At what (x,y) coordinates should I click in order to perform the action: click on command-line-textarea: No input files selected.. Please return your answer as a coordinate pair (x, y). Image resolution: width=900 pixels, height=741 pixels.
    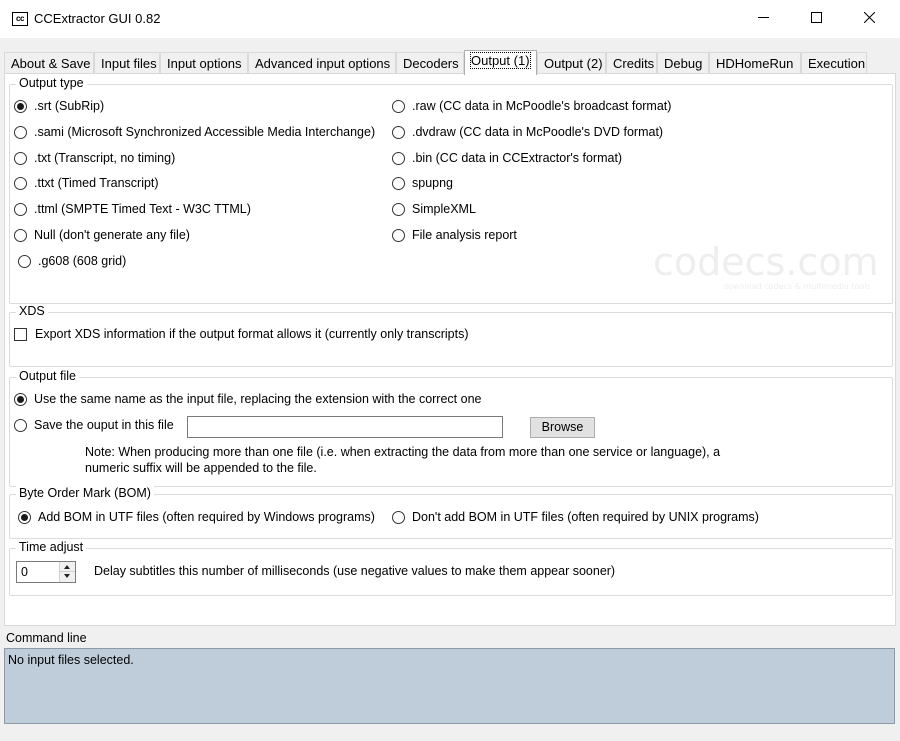
    Looking at the image, I should click on (449, 686).